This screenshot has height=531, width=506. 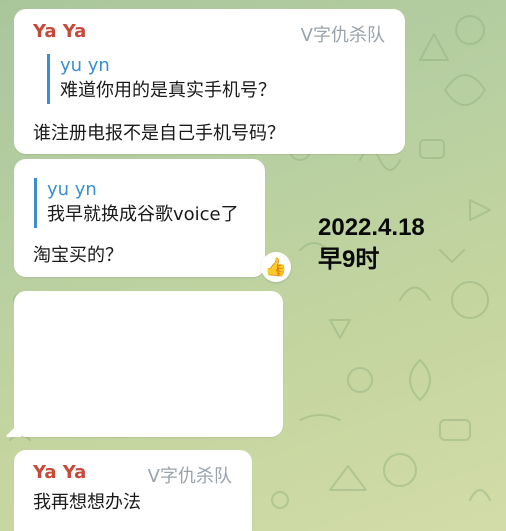 What do you see at coordinates (87, 502) in the screenshot?
I see `message-text: 我再想想办法` at bounding box center [87, 502].